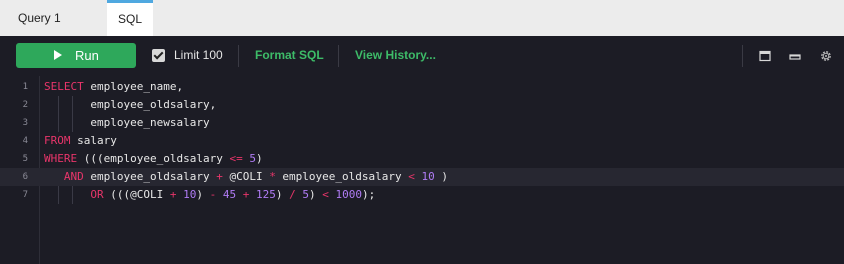  Describe the element at coordinates (133, 86) in the screenshot. I see `sql-token: employee_name,` at that location.